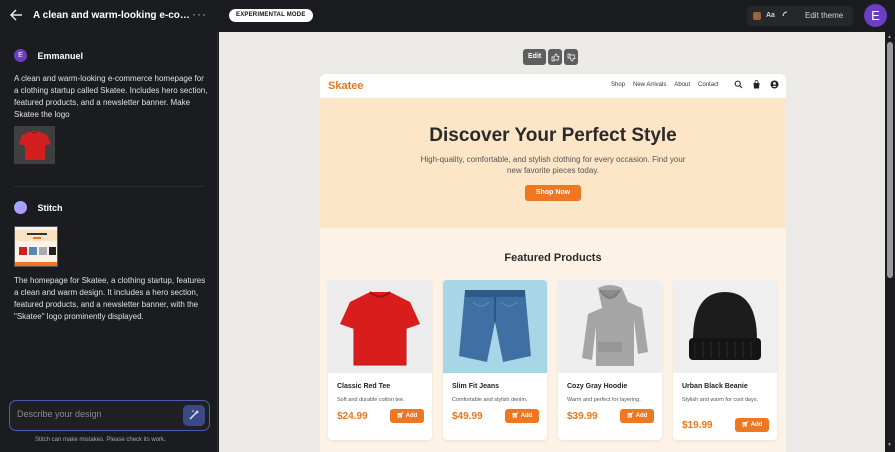 The image size is (895, 452). I want to click on assistant-name: Stitch, so click(50, 207).